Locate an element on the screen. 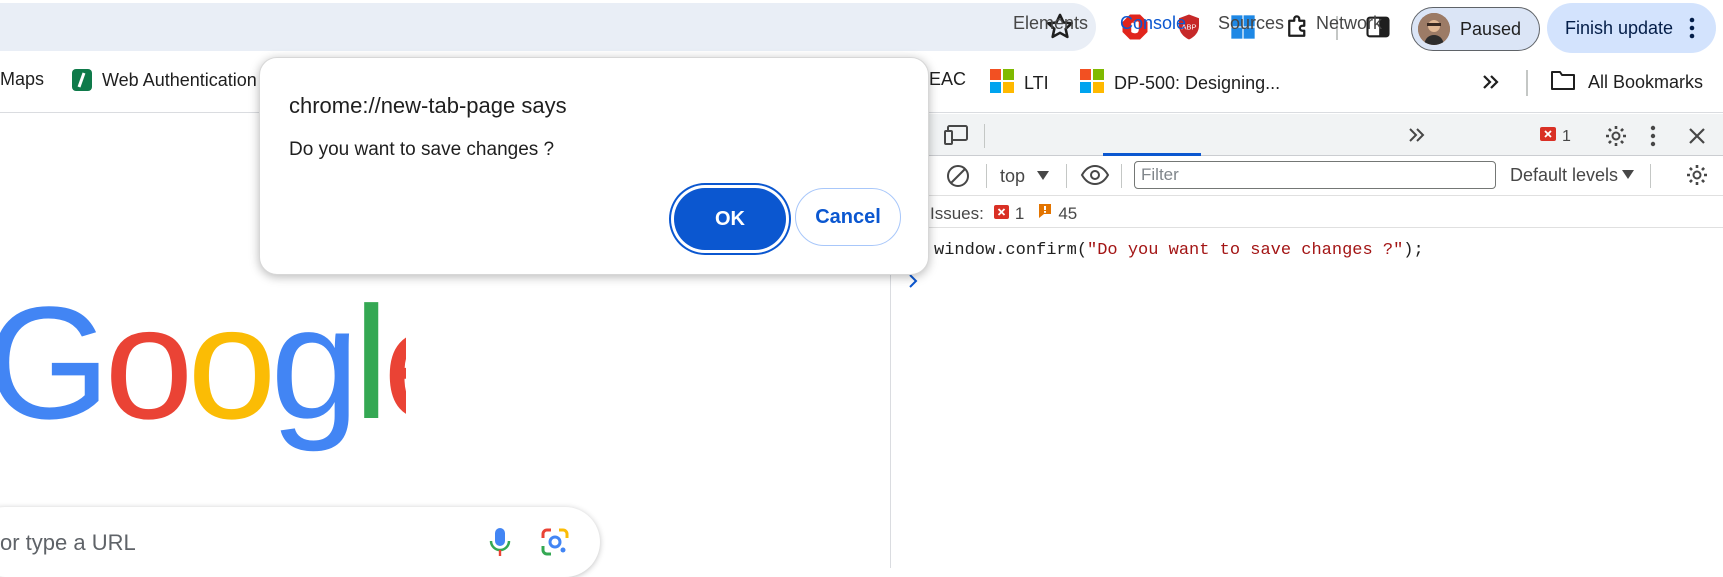  bookmarks-overflow-icon is located at coordinates (1491, 82).